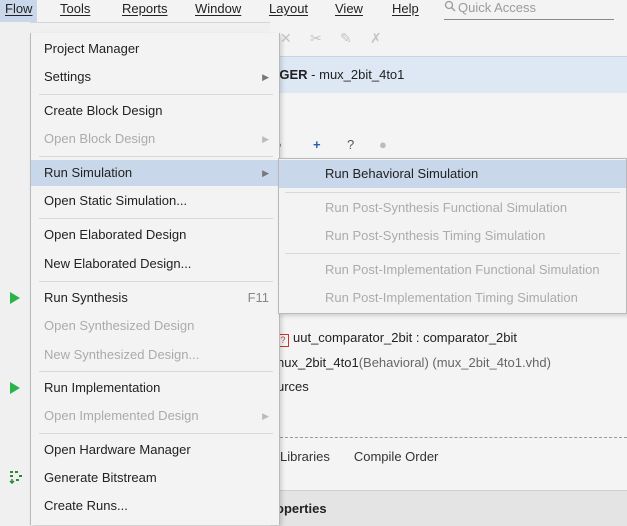  I want to click on menu-item-open-block-design: Open Block Design ▶, so click(155, 139).